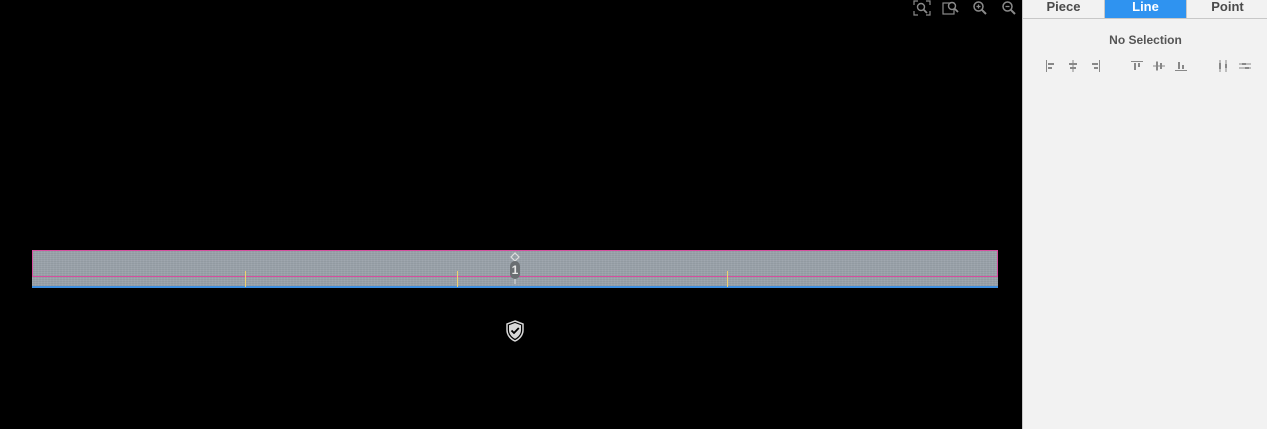  I want to click on alignment-toolbar, so click(1145, 66).